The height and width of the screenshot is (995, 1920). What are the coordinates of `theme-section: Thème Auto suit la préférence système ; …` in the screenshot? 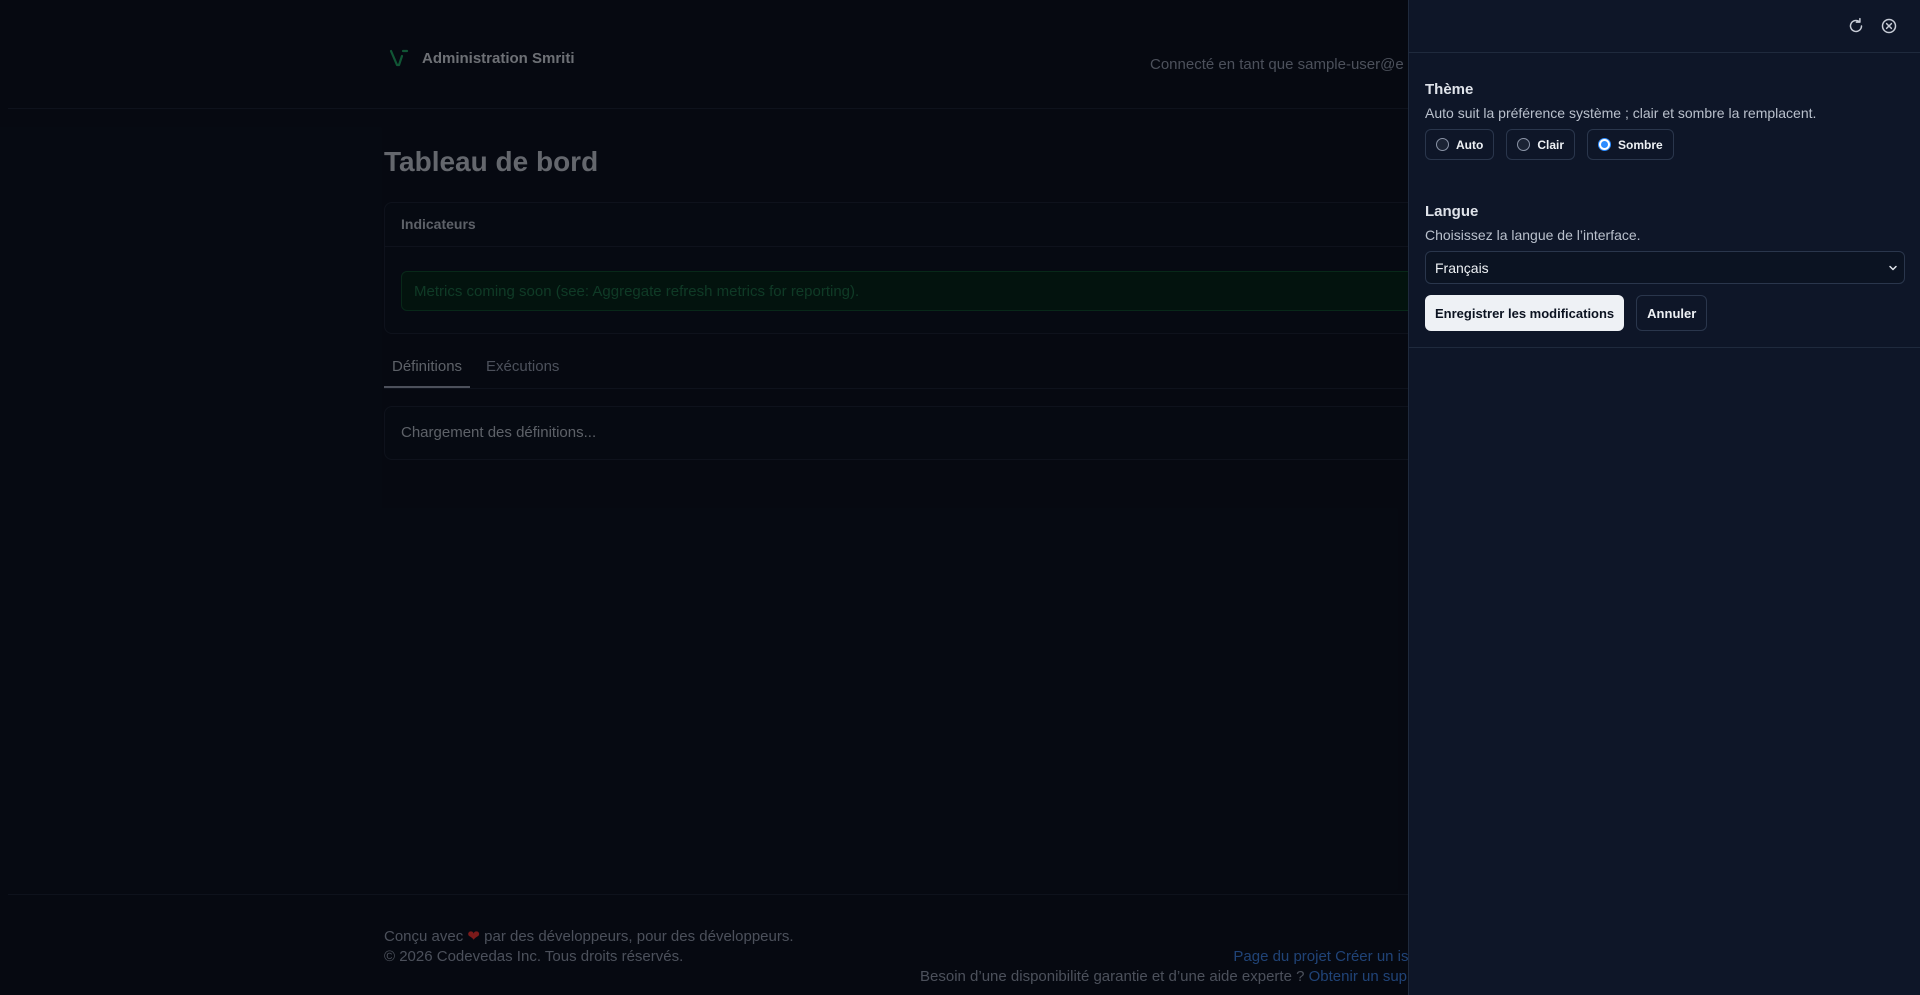 It's located at (1664, 120).